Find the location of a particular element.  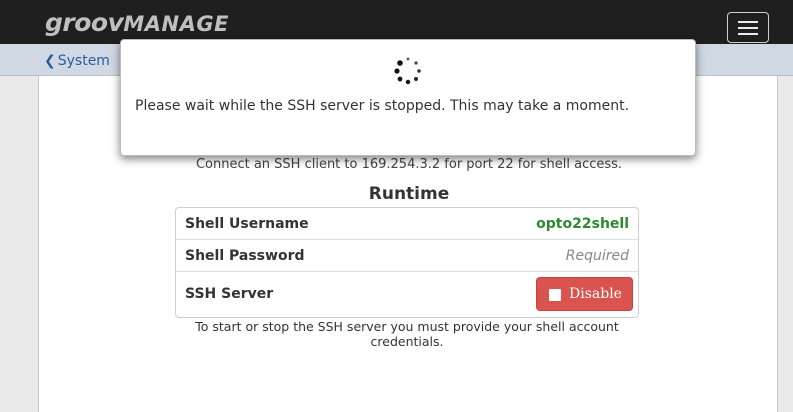

disable-ssh-button: Disable is located at coordinates (584, 294).